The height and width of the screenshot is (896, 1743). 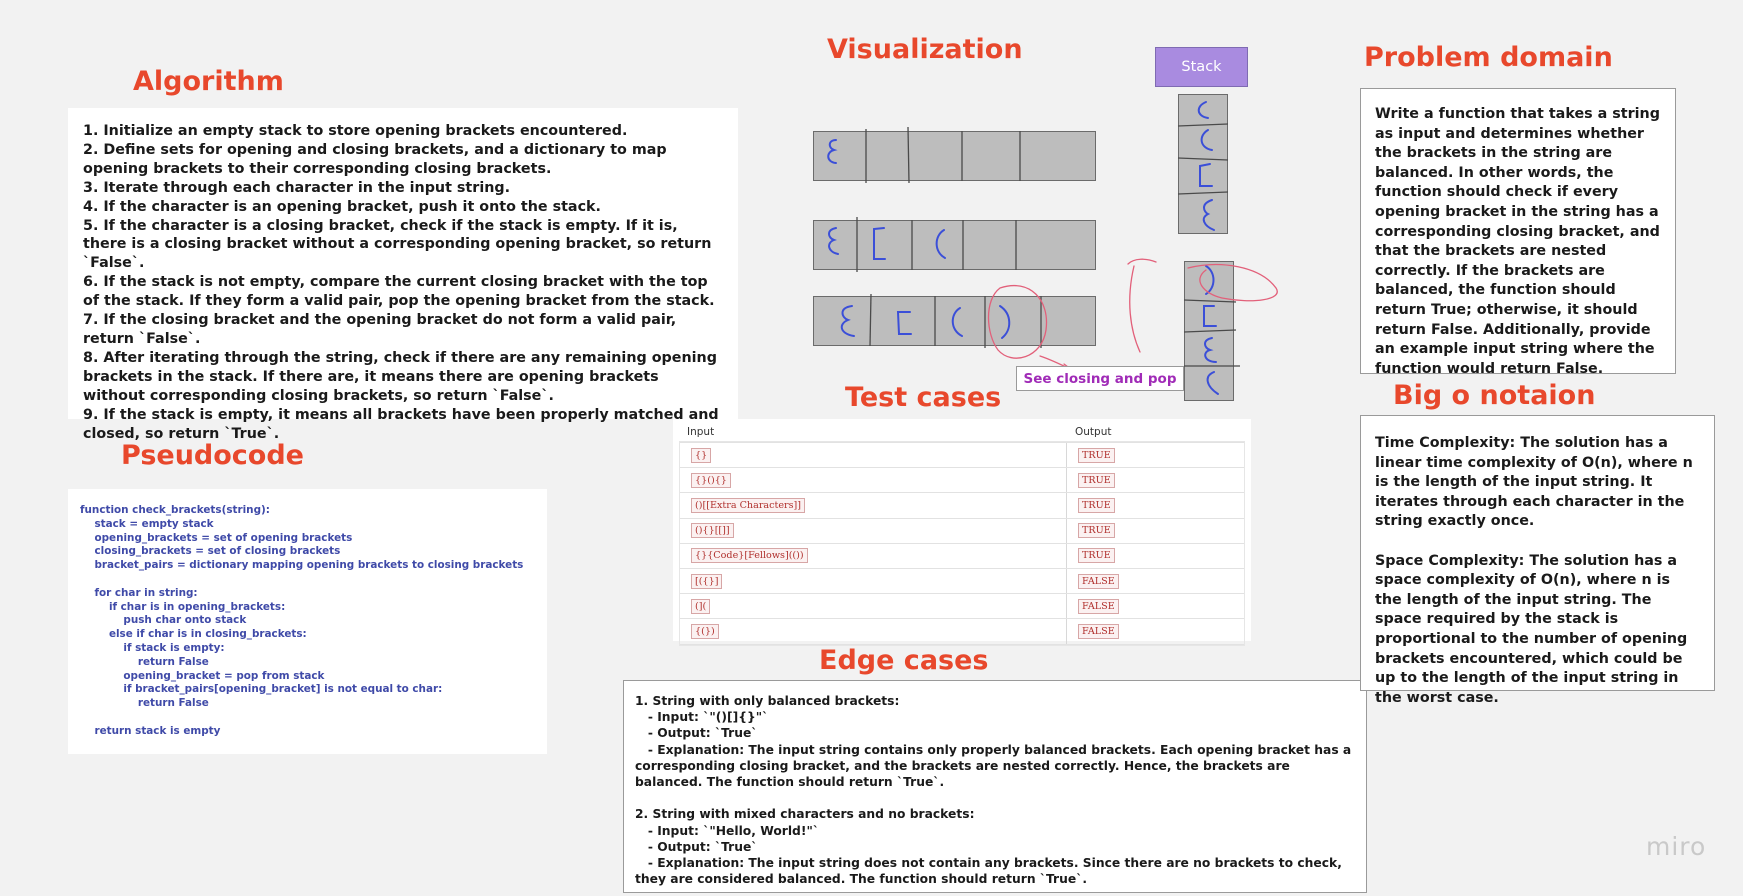 I want to click on test-input: (){}[[]], so click(x=712, y=531).